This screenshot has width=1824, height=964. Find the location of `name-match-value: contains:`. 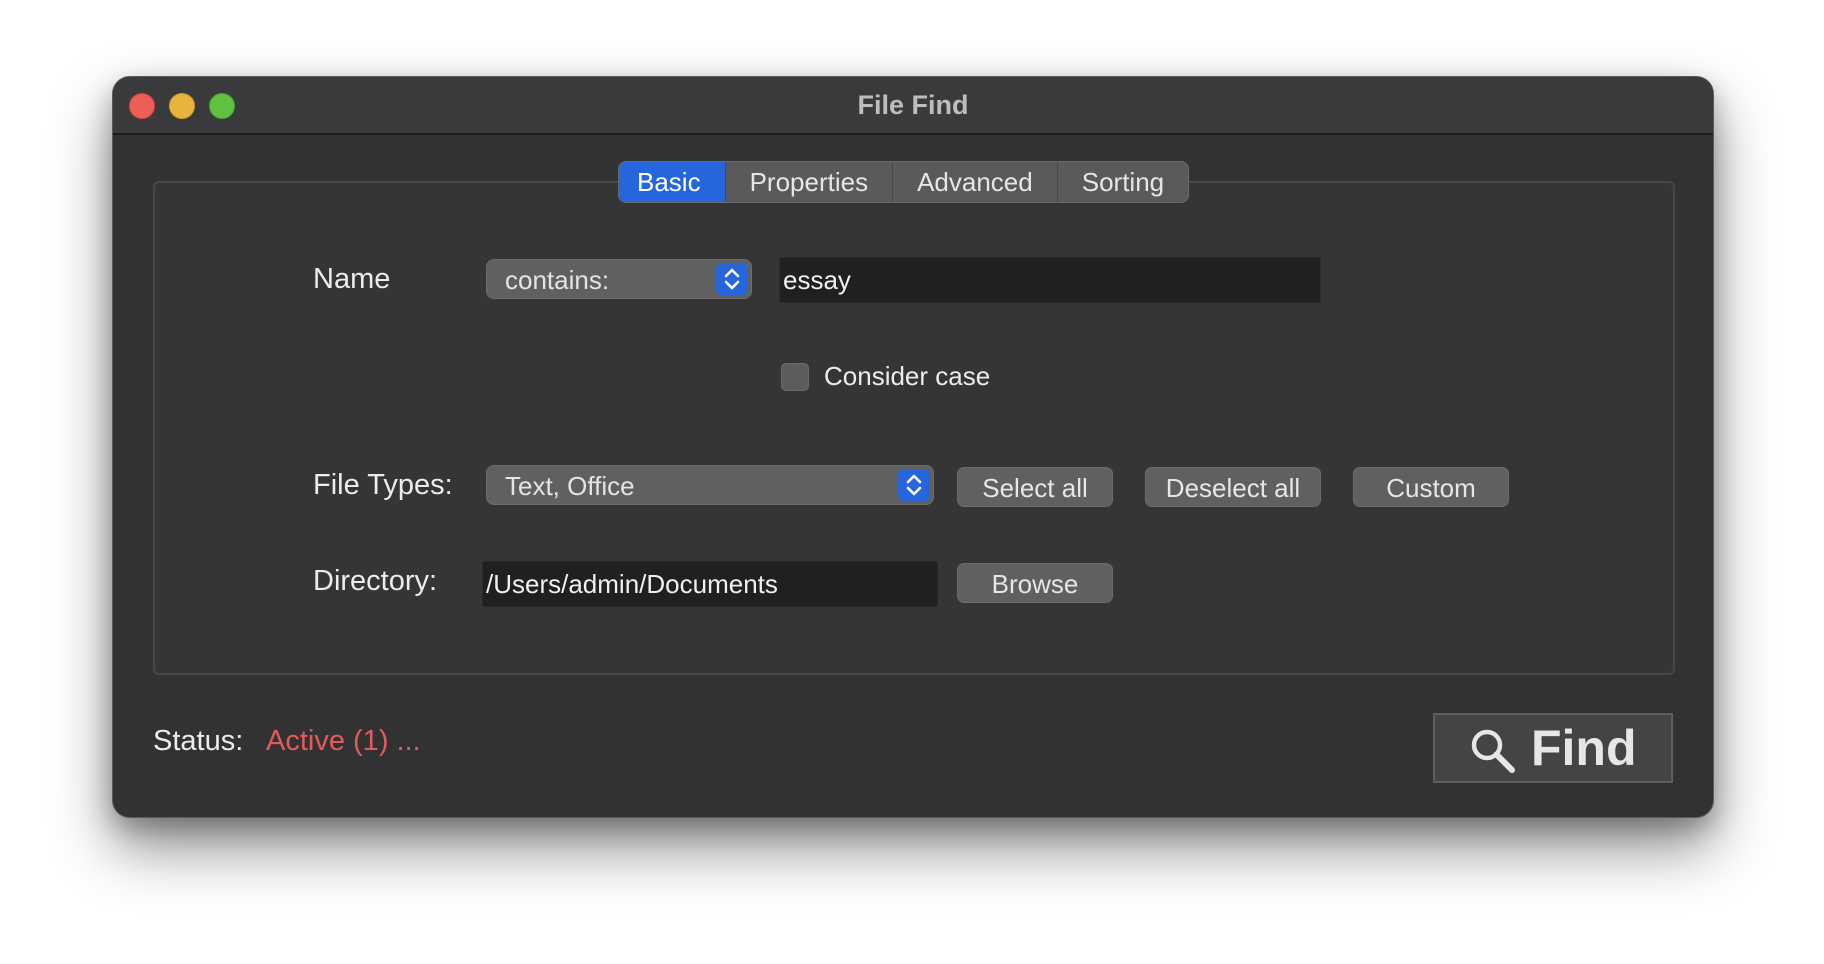

name-match-value: contains: is located at coordinates (557, 280).